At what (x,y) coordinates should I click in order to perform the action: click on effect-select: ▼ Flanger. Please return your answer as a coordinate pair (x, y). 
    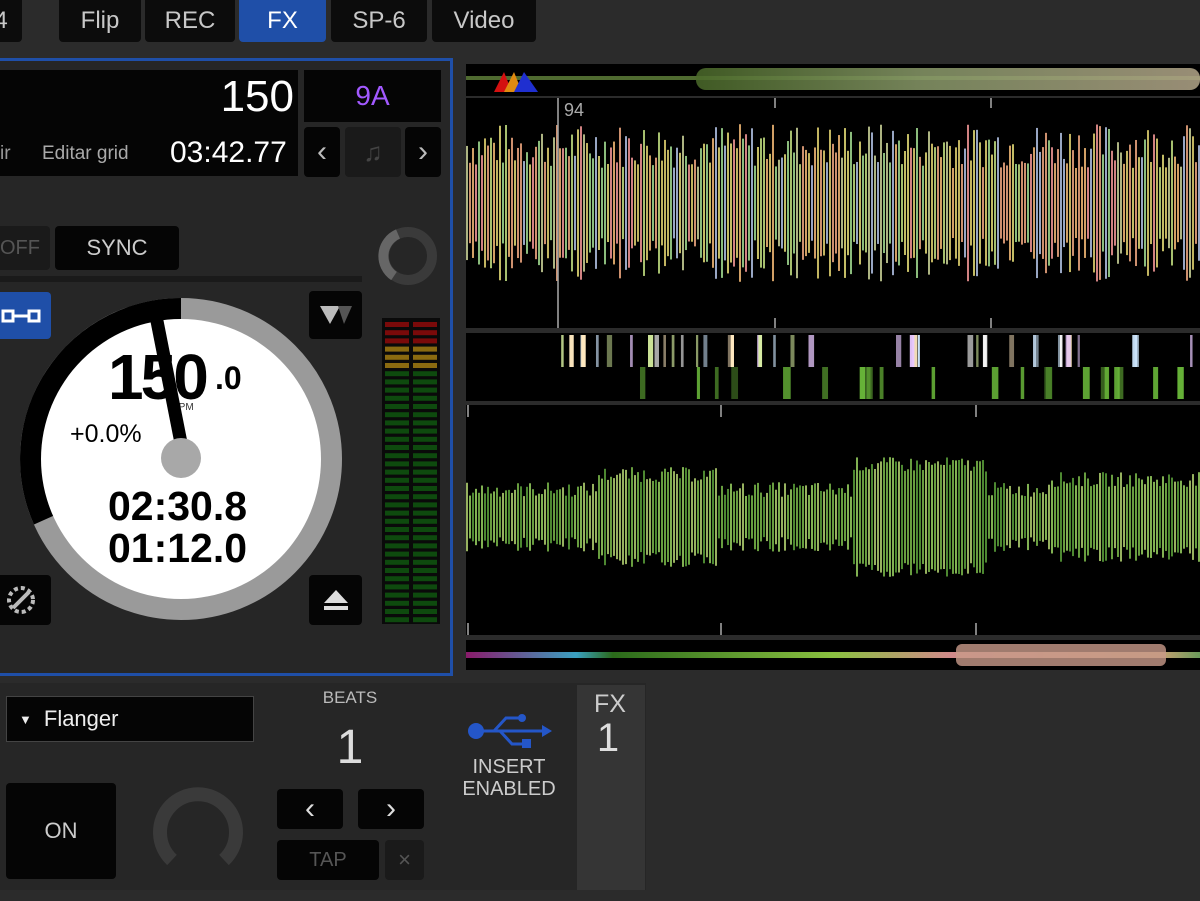
    Looking at the image, I should click on (130, 719).